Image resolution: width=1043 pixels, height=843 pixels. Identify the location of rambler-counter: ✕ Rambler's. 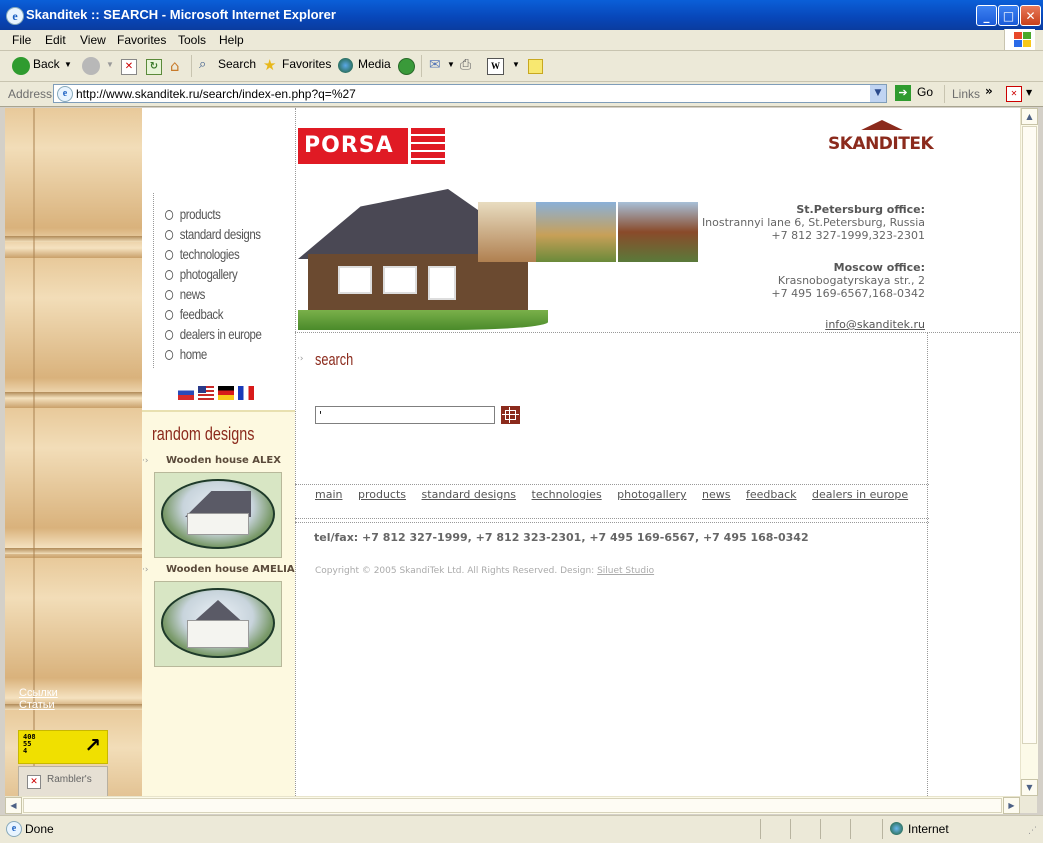
(63, 781).